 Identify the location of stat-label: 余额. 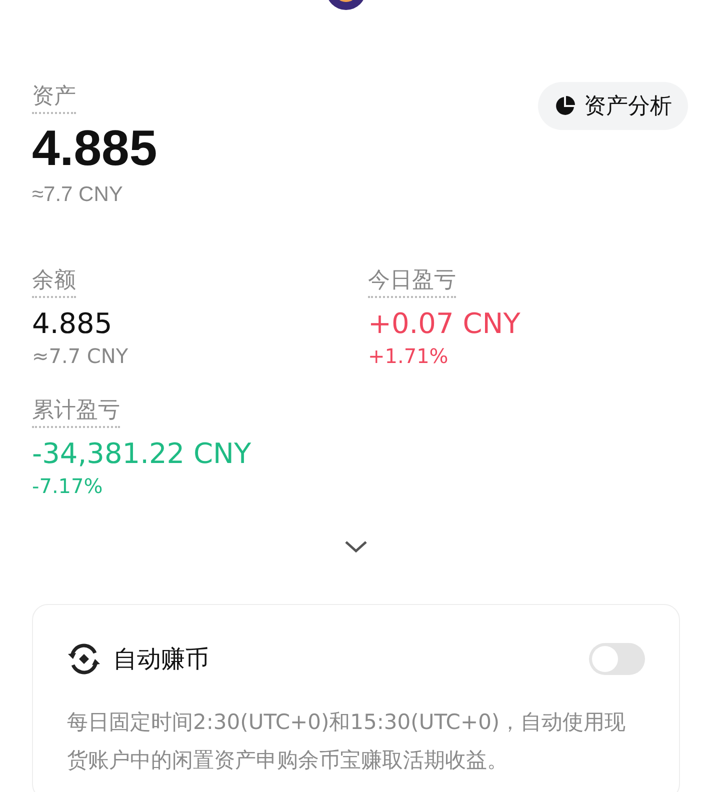
(54, 282).